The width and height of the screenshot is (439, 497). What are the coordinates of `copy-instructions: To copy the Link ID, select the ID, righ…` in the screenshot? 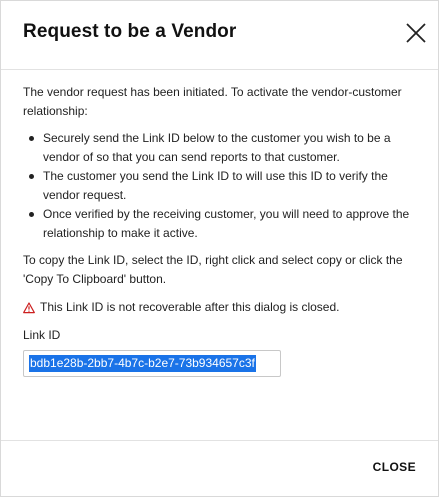 It's located at (213, 269).